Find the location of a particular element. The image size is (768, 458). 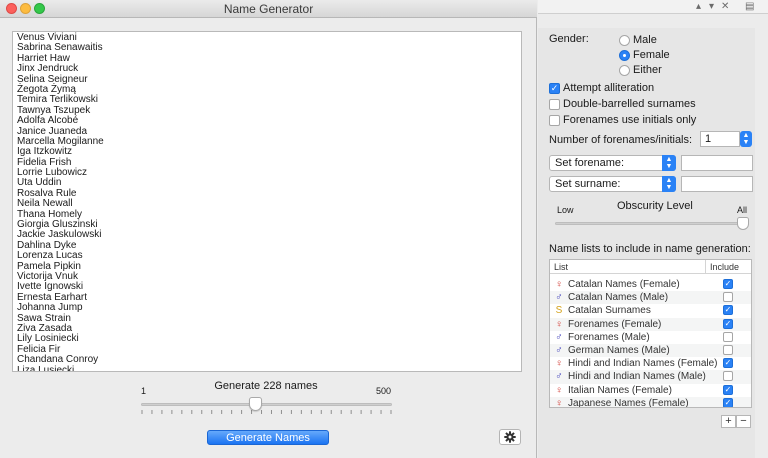

gender-radio-male is located at coordinates (624, 40).